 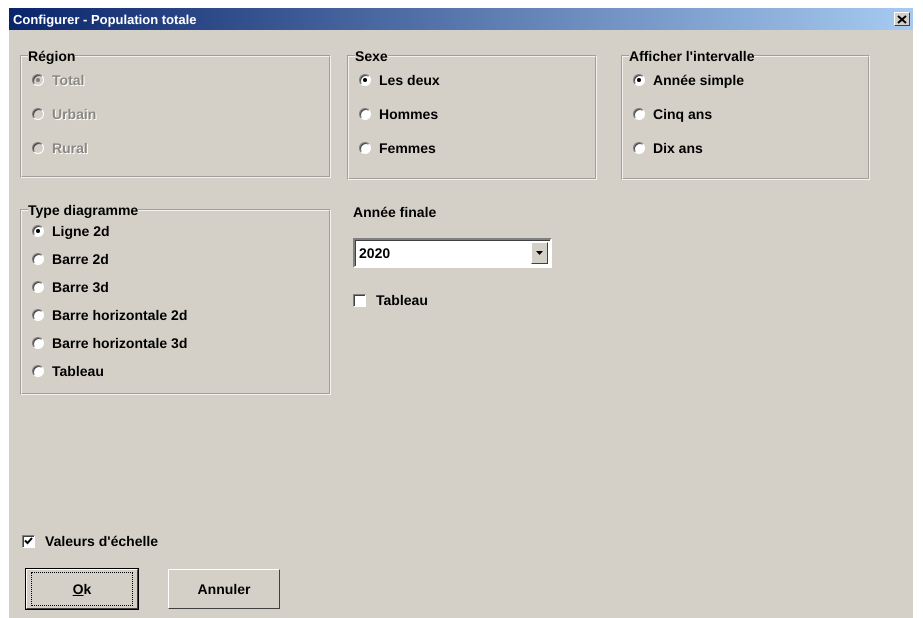 What do you see at coordinates (83, 210) in the screenshot?
I see `group-title: Type diagramme` at bounding box center [83, 210].